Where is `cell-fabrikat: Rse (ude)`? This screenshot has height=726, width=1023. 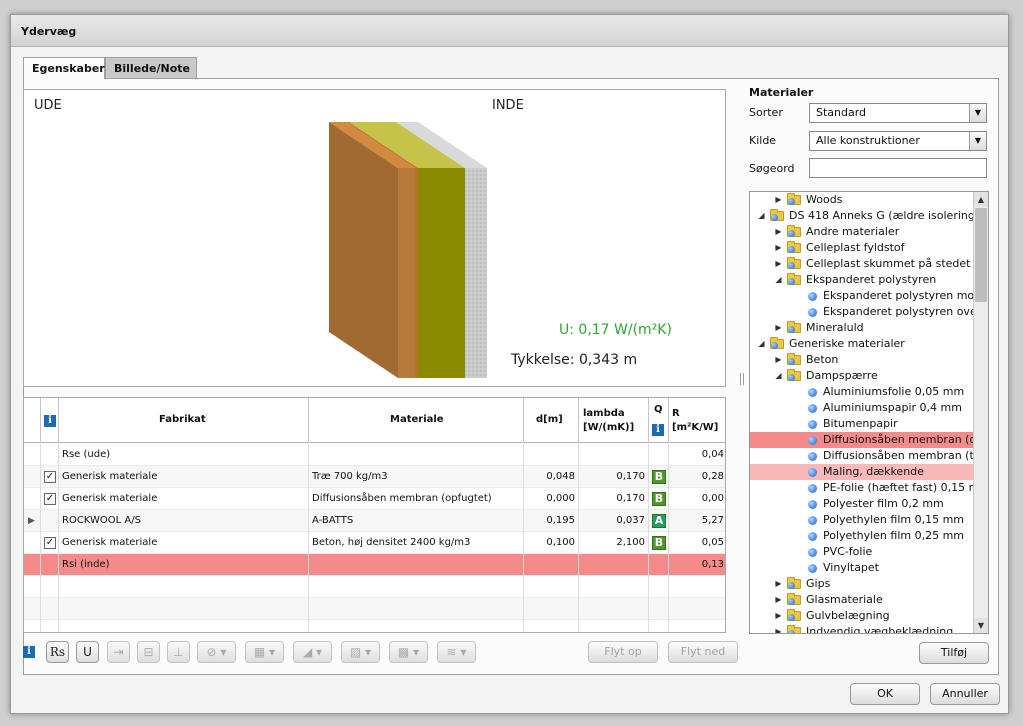
cell-fabrikat: Rse (ude) is located at coordinates (184, 455).